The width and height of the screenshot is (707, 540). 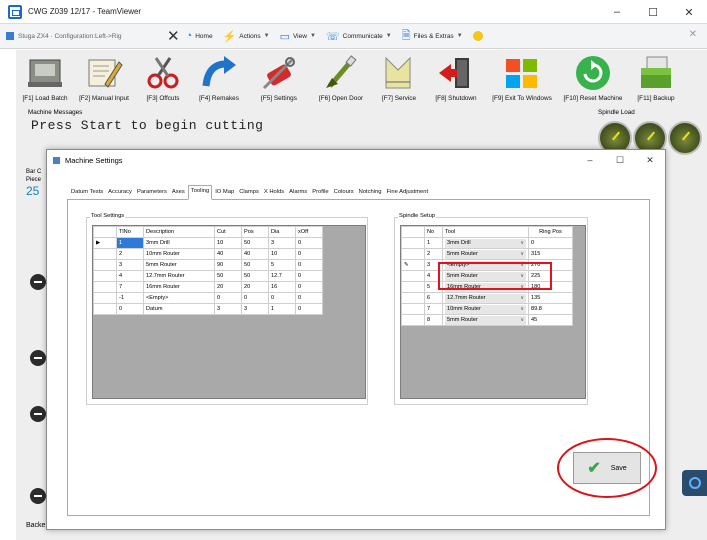 I want to click on smiley-icon, so click(x=477, y=36).